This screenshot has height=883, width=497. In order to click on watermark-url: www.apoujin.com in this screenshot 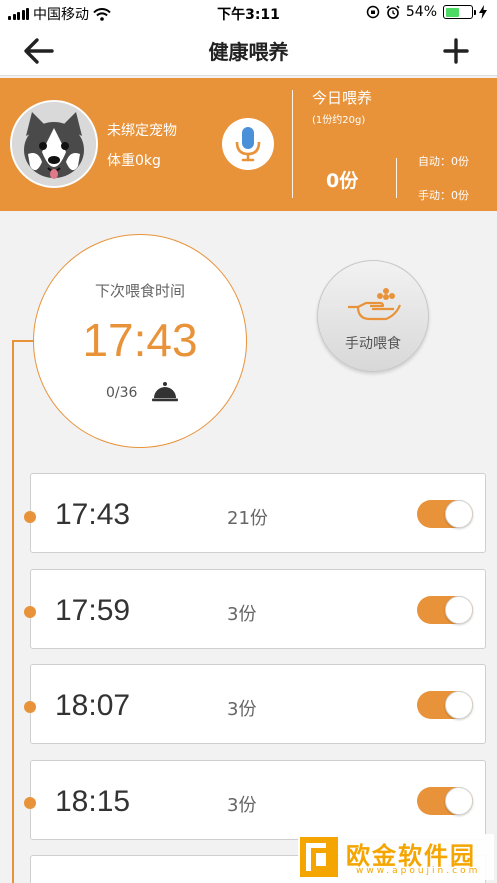, I will do `click(418, 871)`.